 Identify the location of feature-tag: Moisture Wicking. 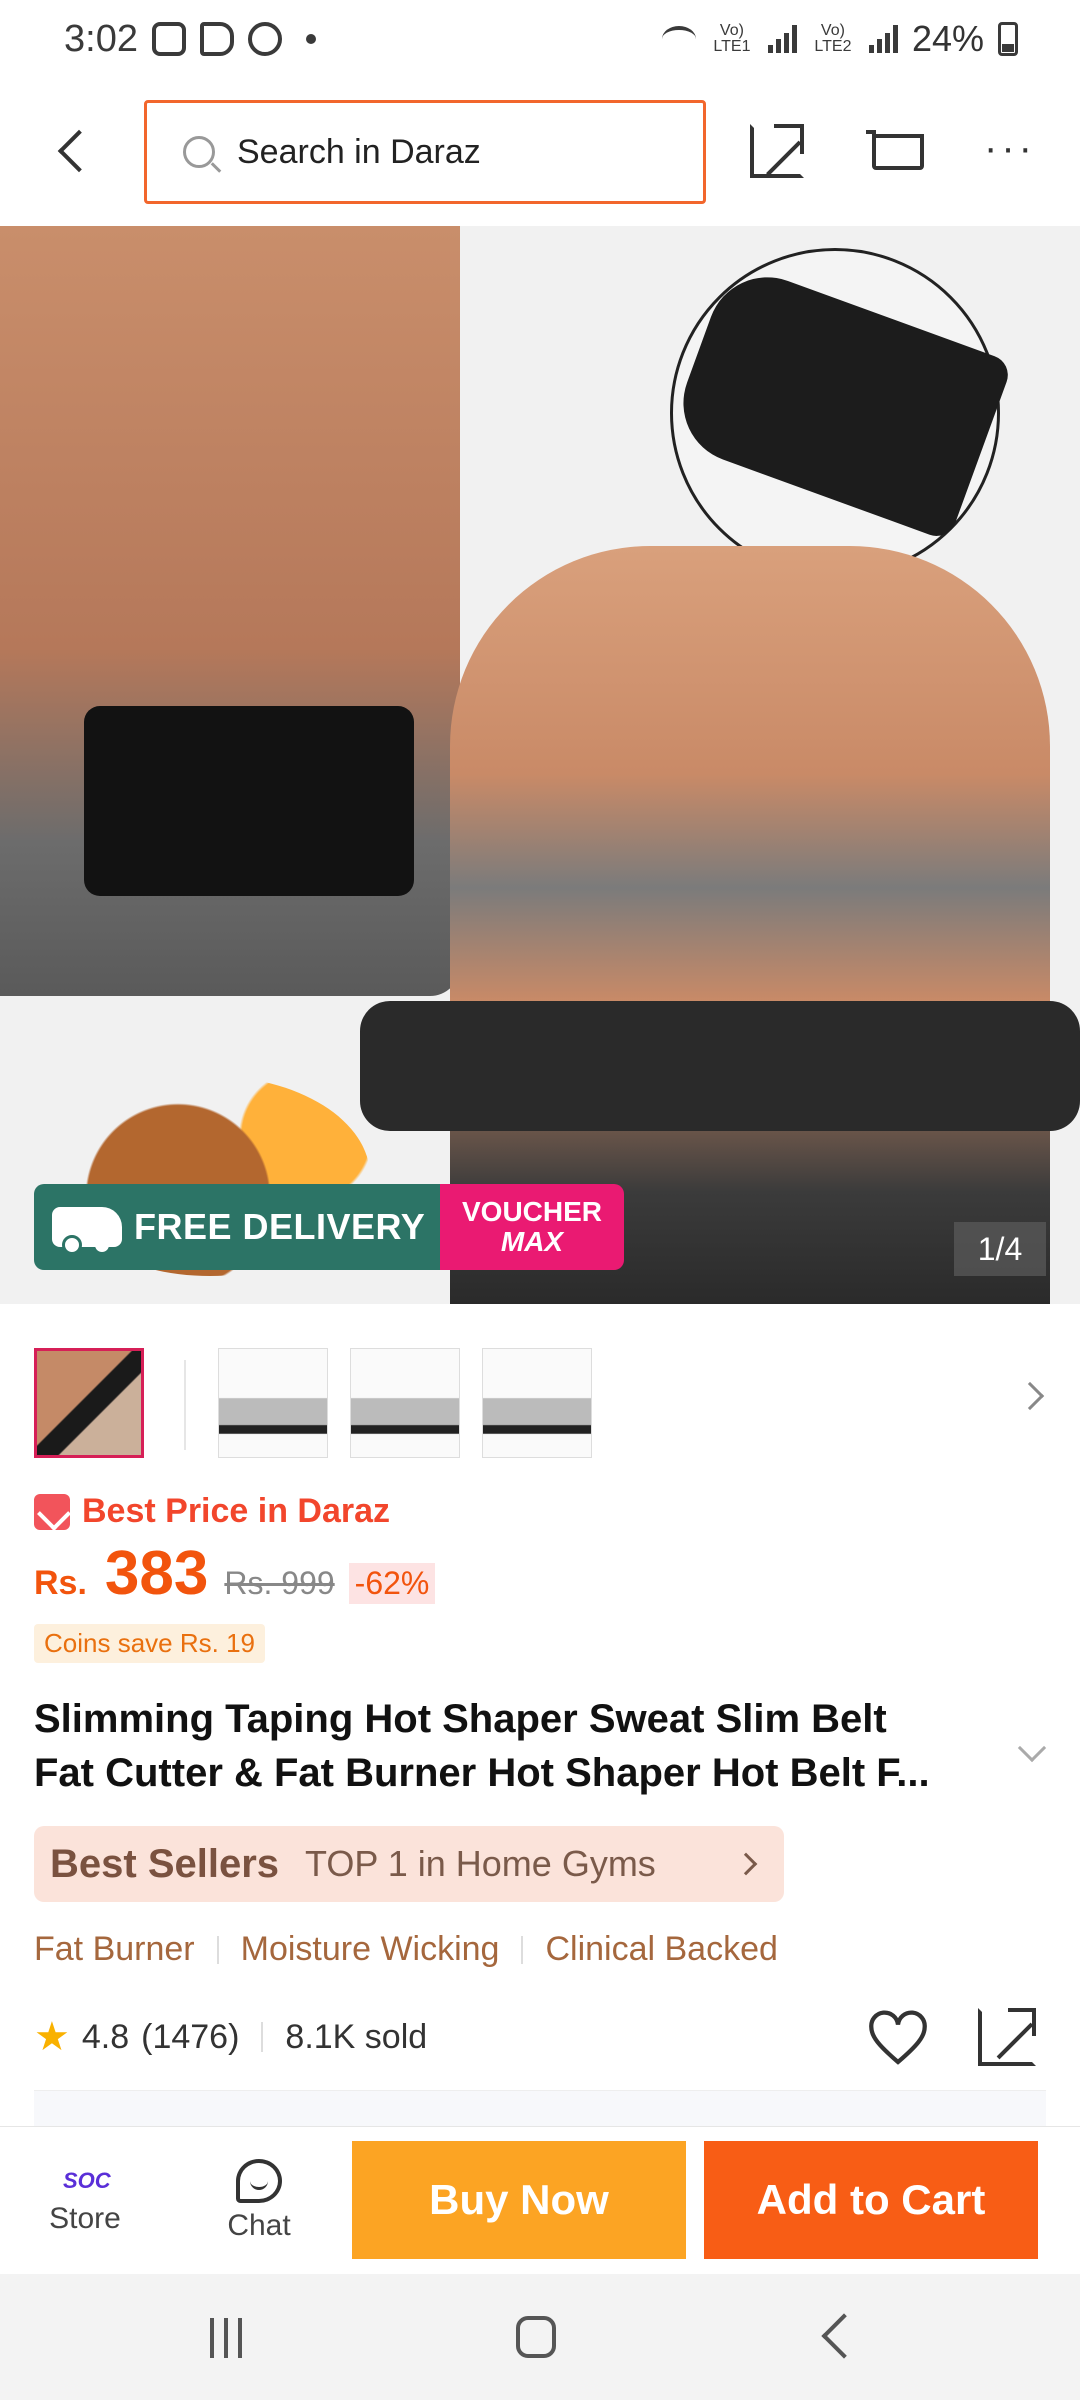
(370, 1949).